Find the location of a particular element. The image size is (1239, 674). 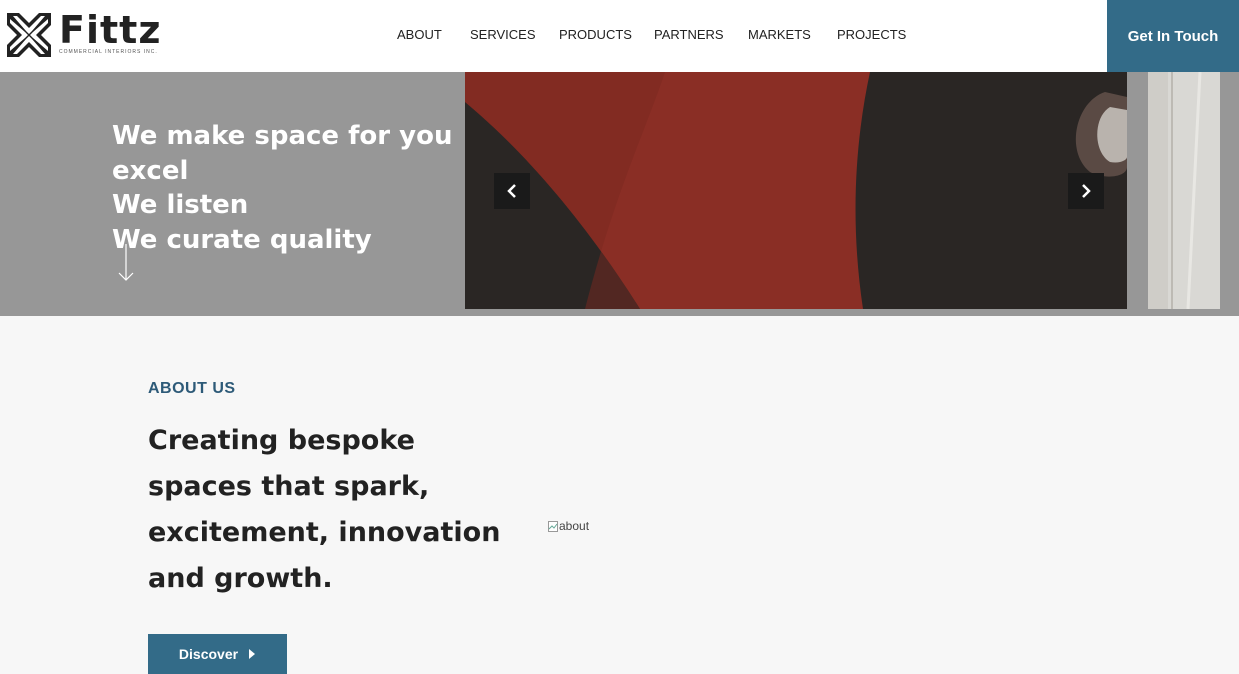

arrow-down-icon is located at coordinates (126, 263).